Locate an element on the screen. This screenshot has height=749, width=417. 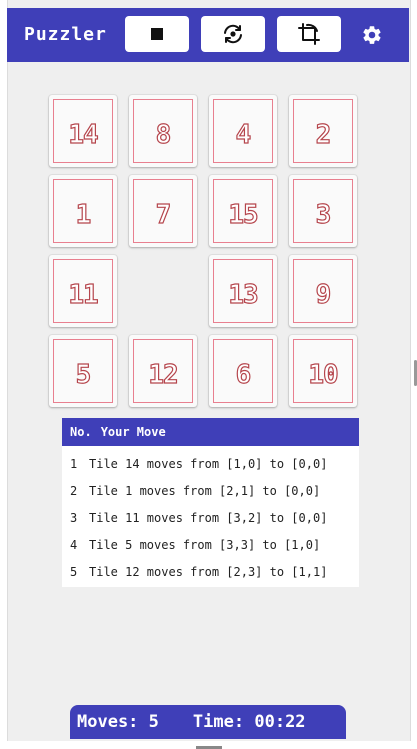
tile-frame: 6 is located at coordinates (243, 371).